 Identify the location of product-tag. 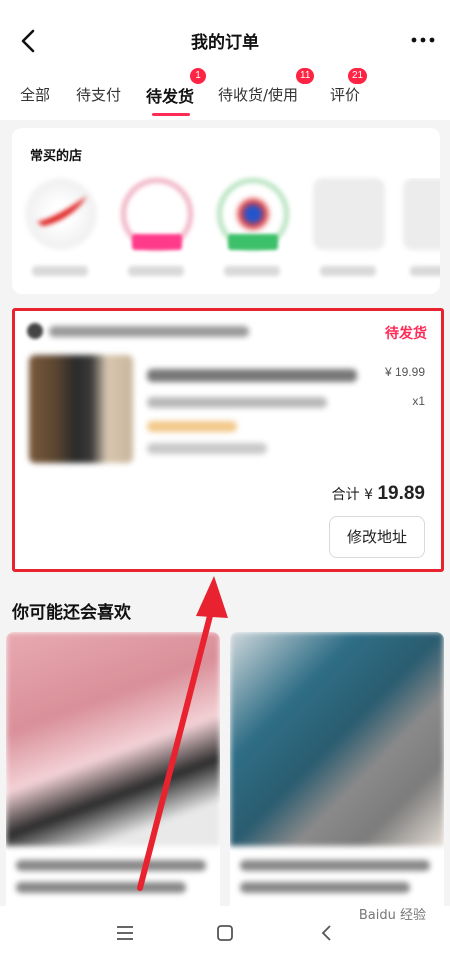
(192, 426).